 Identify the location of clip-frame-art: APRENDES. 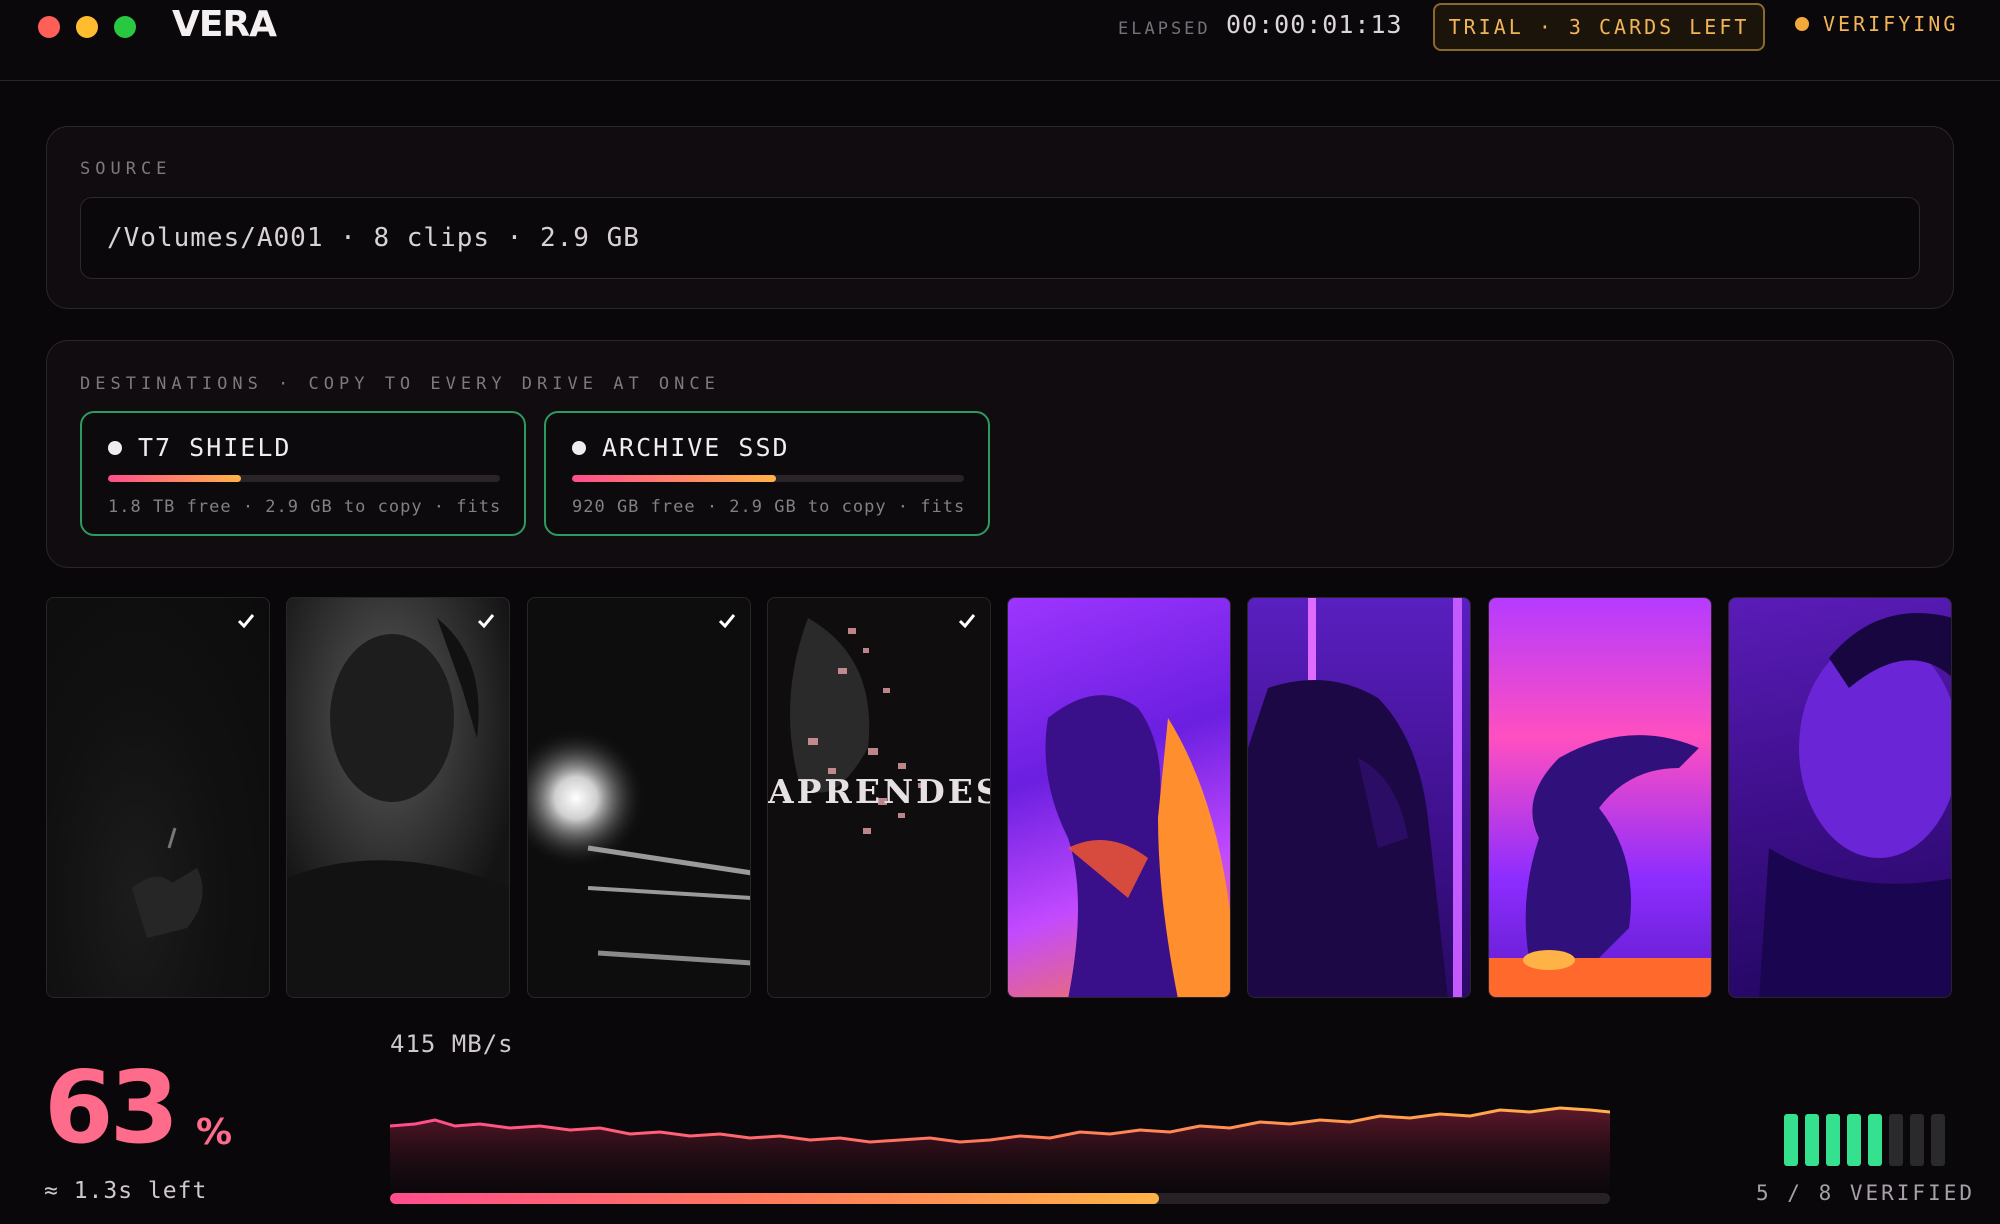
(879, 726).